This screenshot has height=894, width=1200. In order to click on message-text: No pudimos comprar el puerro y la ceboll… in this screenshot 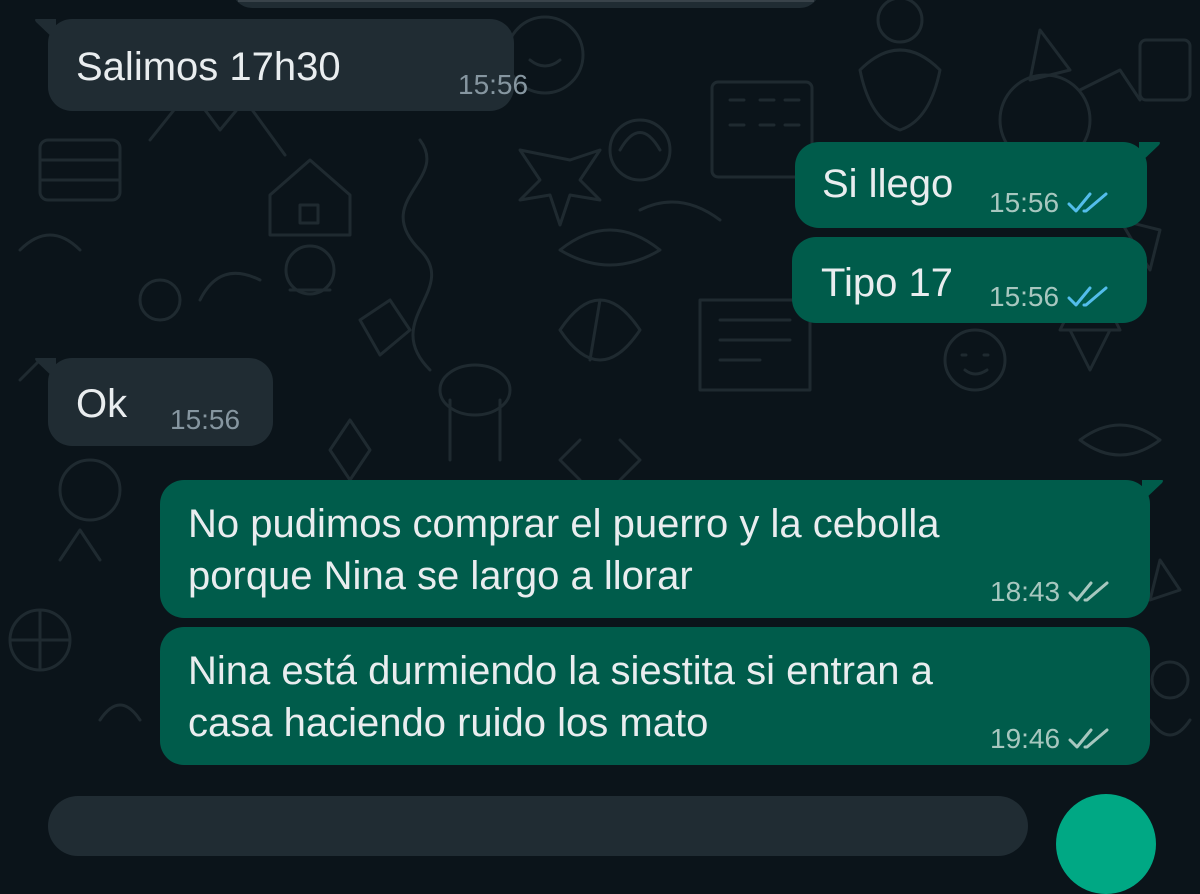, I will do `click(564, 550)`.